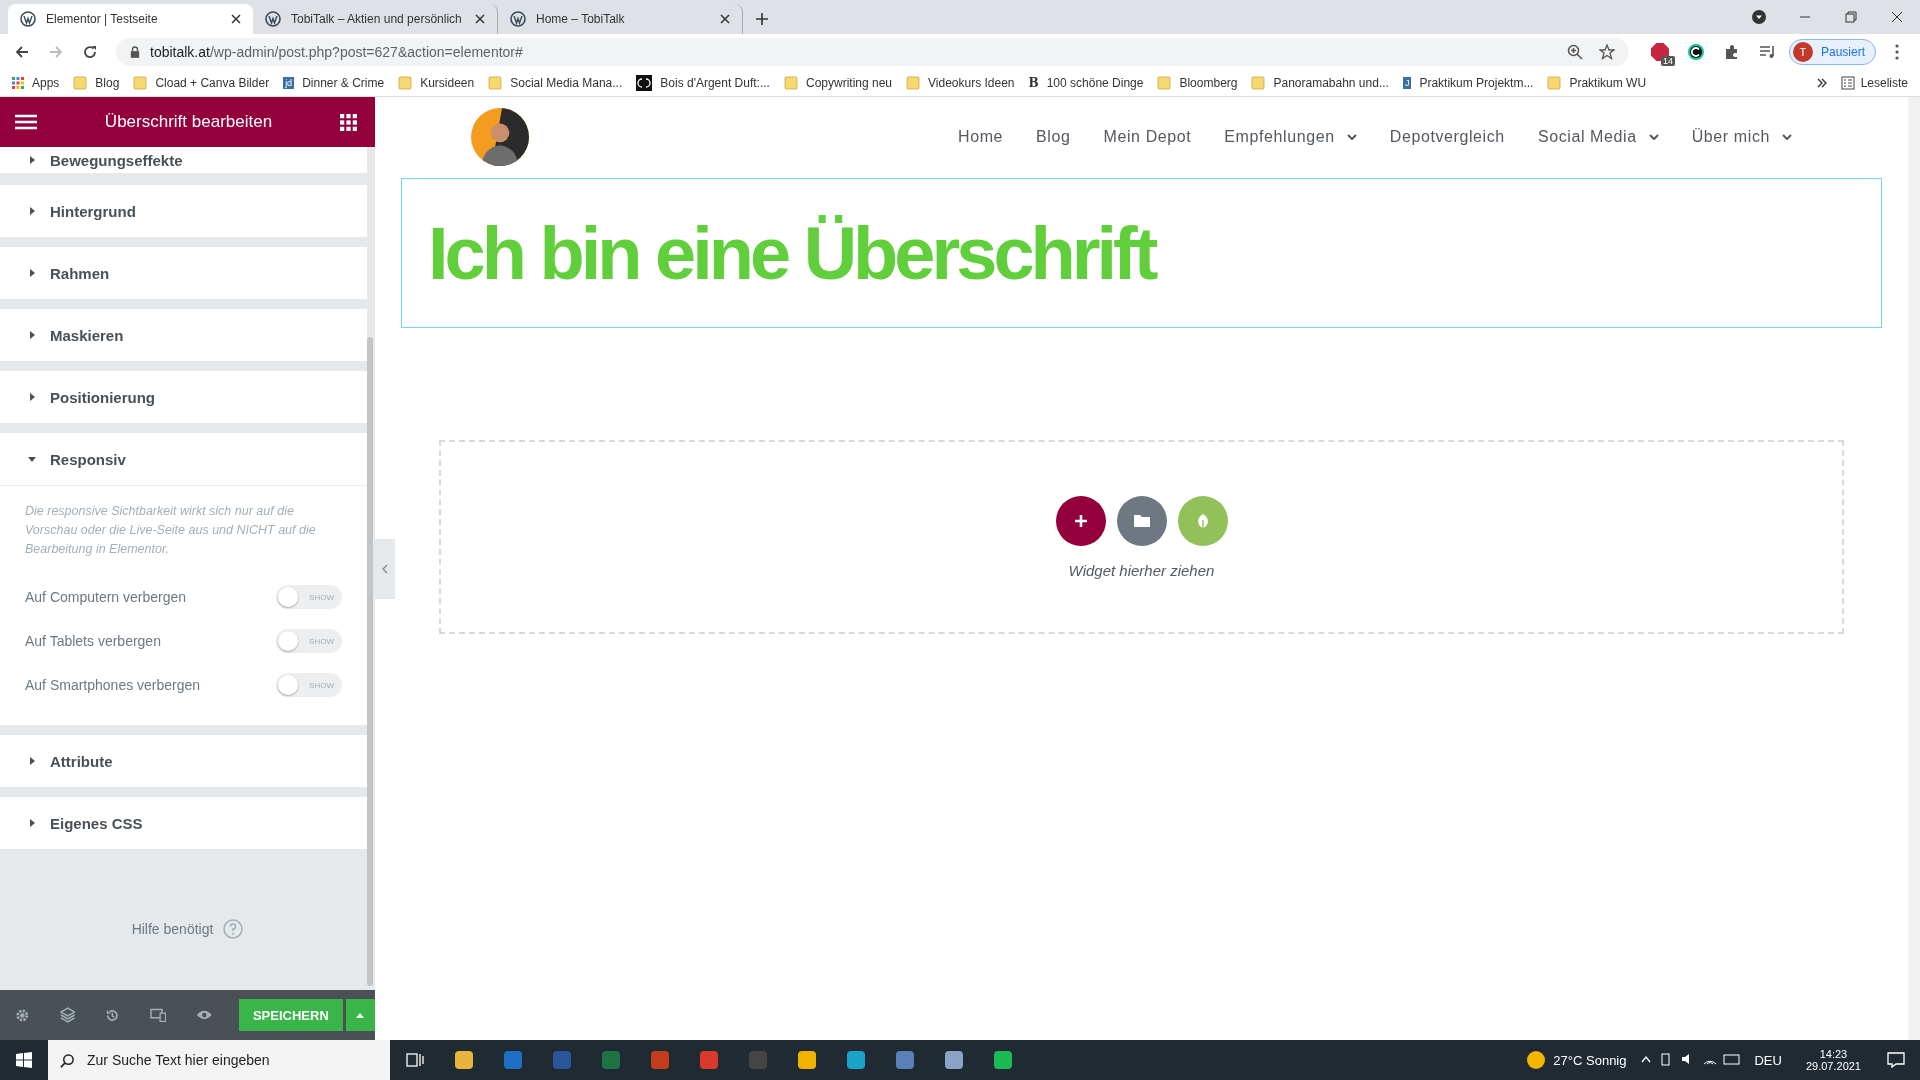 The width and height of the screenshot is (1920, 1080). I want to click on leaf-icon, so click(1202, 520).